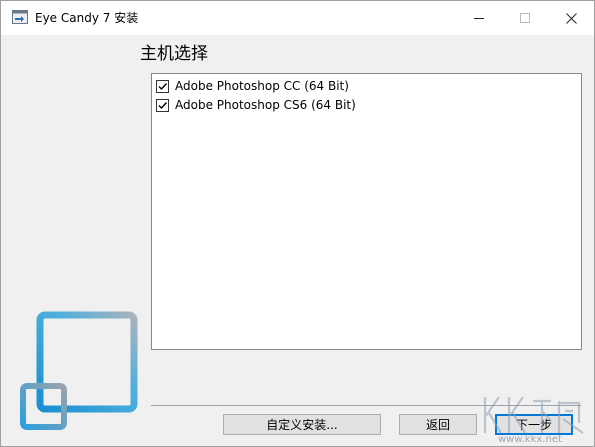 The image size is (595, 447). What do you see at coordinates (366, 405) in the screenshot?
I see `footer-divider` at bounding box center [366, 405].